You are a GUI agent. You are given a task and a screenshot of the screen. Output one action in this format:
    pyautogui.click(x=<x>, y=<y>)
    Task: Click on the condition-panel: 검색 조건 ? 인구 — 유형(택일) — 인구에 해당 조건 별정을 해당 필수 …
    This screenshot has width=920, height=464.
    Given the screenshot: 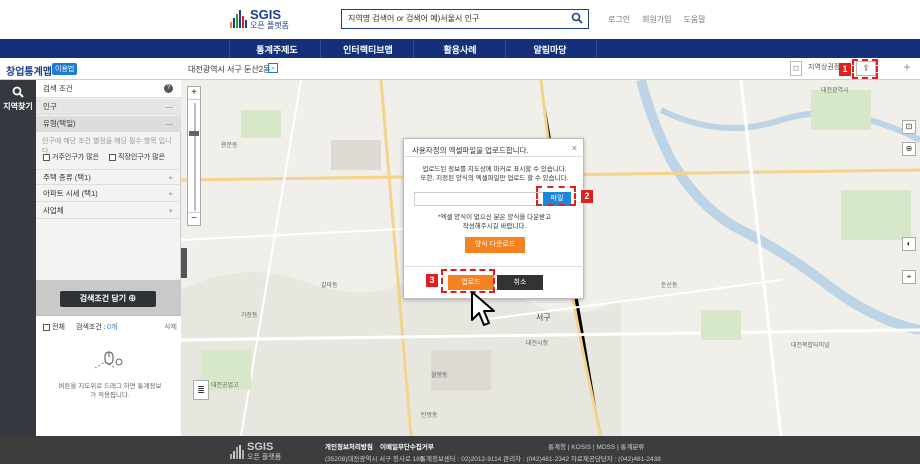 What is the action you would take?
    pyautogui.click(x=108, y=258)
    